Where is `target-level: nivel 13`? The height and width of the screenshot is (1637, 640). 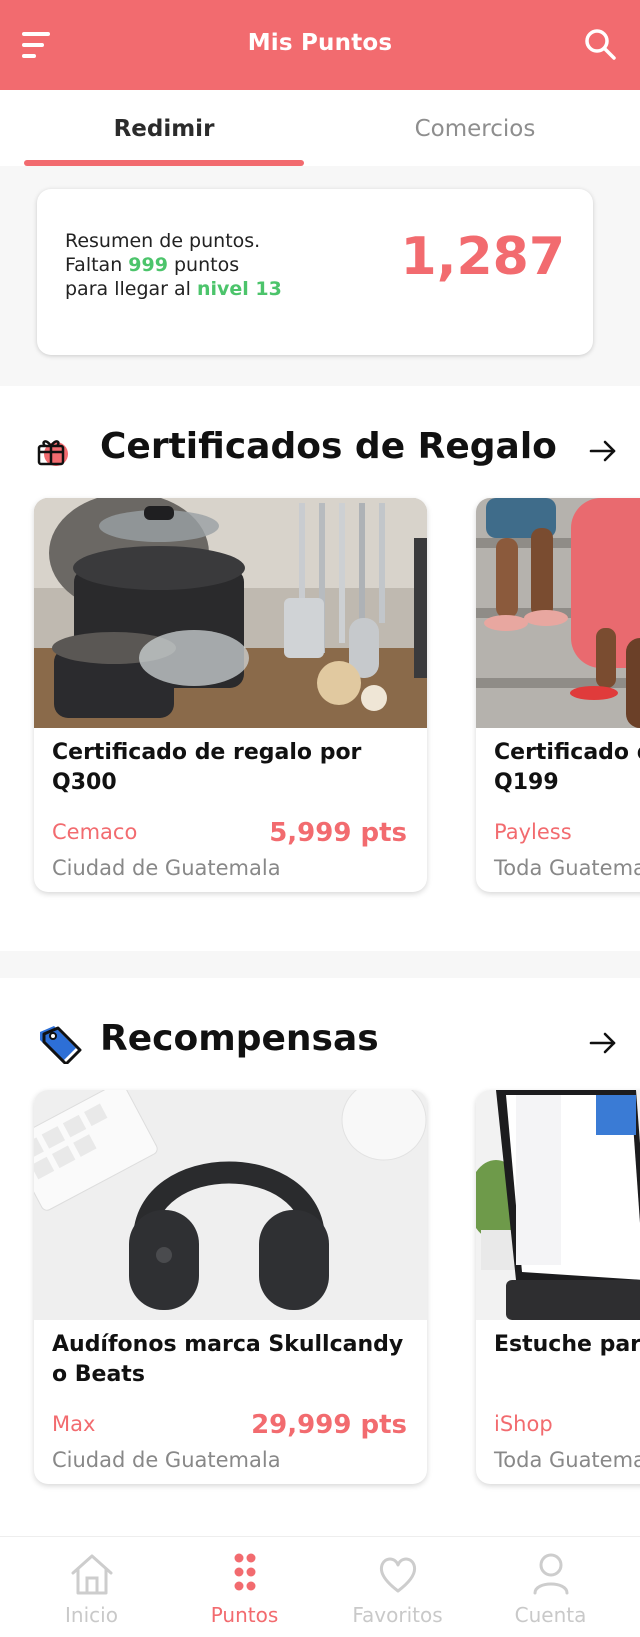 target-level: nivel 13 is located at coordinates (239, 289).